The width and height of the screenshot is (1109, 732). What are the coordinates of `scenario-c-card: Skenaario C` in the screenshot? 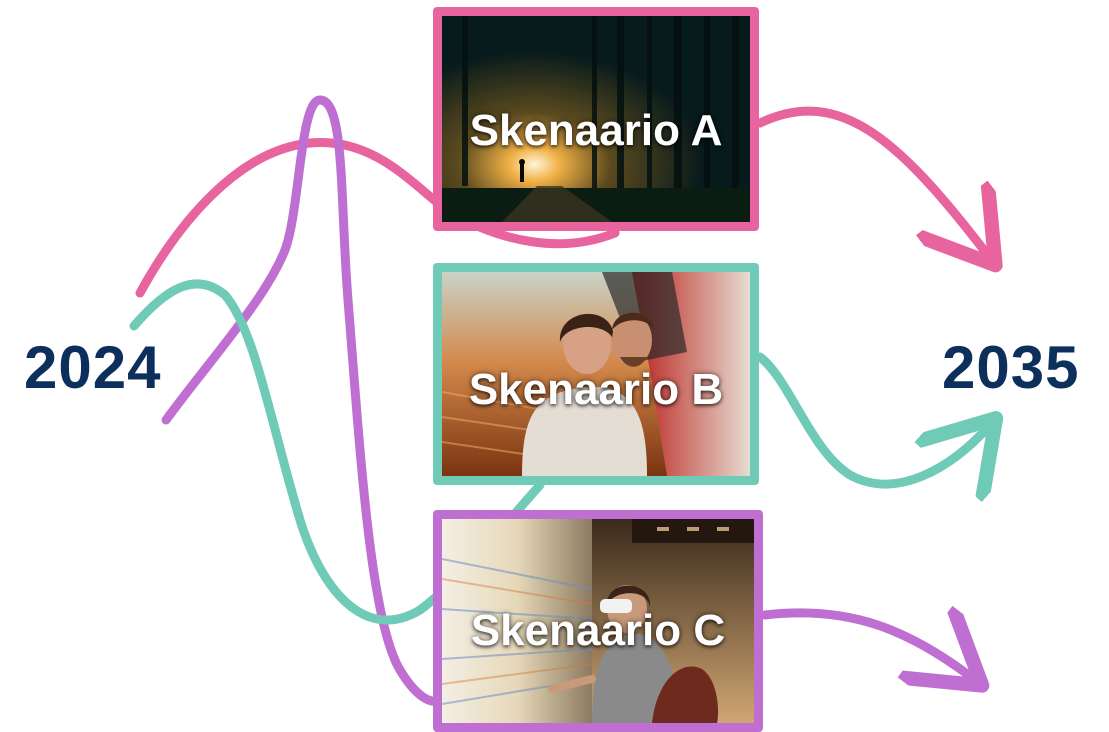 It's located at (598, 621).